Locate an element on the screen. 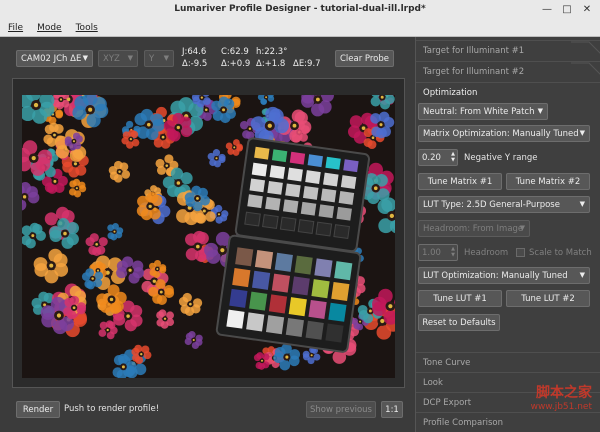 The image size is (600, 432). tab-label: Look is located at coordinates (433, 383).